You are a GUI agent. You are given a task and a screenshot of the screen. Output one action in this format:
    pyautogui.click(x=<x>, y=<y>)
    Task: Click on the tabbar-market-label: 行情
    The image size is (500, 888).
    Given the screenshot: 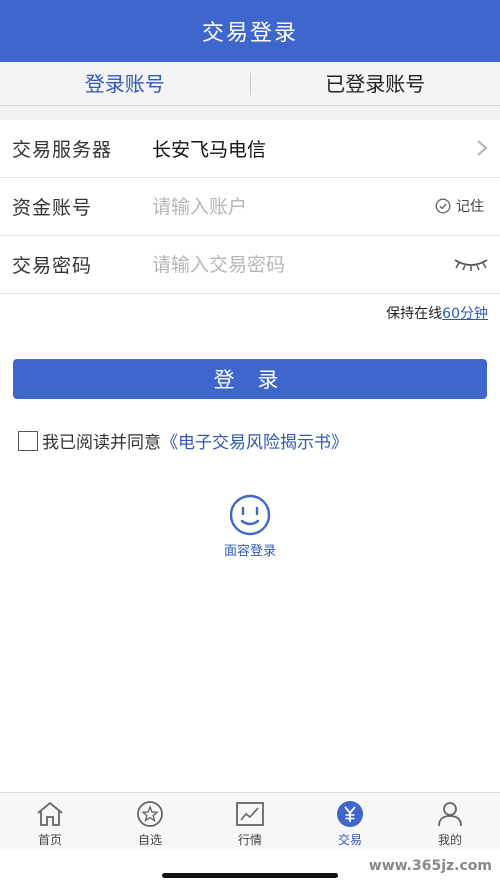 What is the action you would take?
    pyautogui.click(x=249, y=840)
    